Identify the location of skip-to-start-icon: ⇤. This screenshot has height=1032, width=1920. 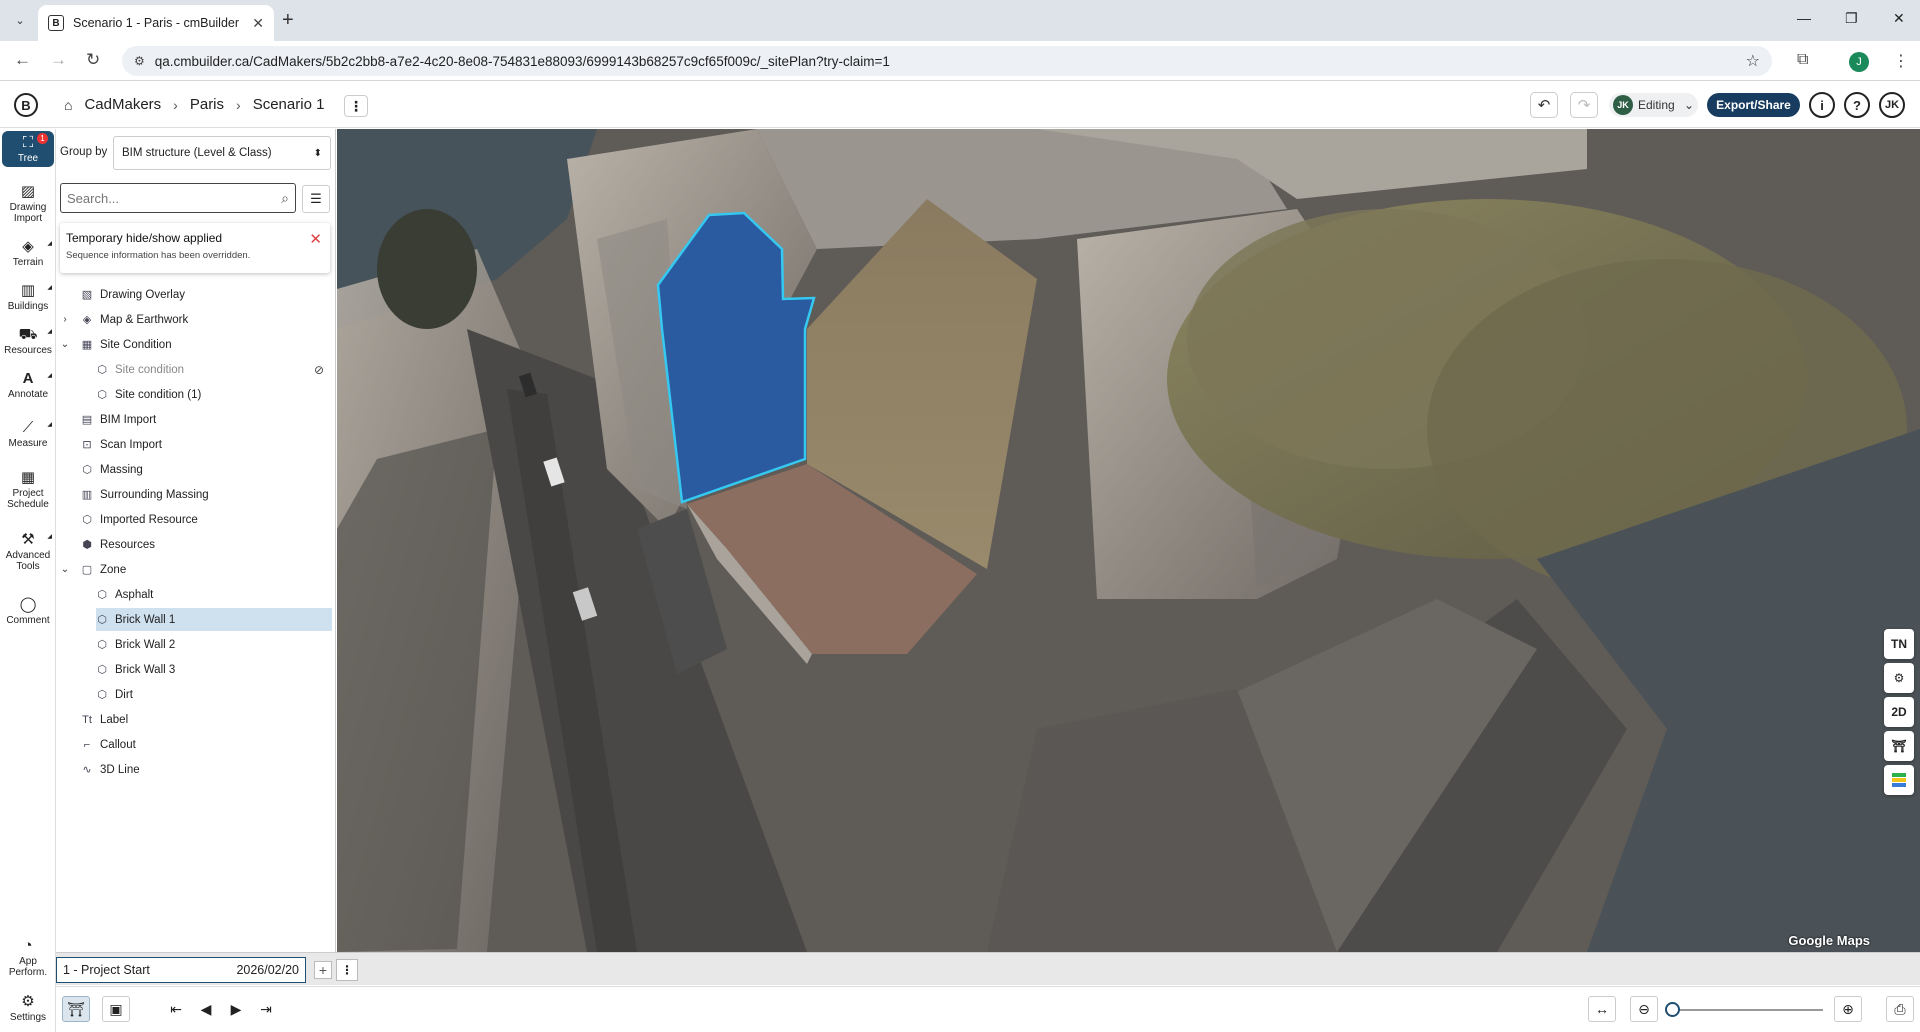
(176, 1009).